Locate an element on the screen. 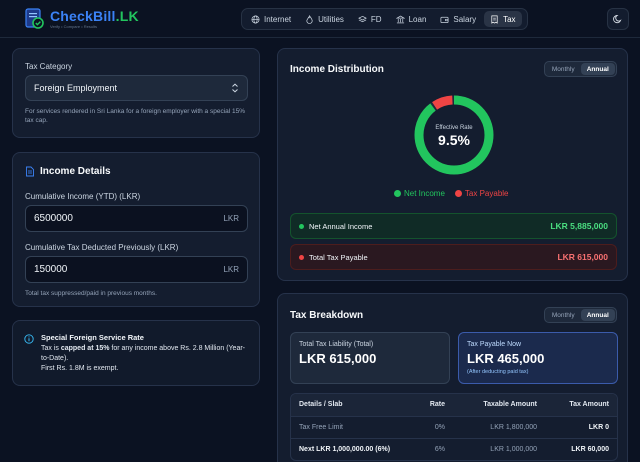 This screenshot has height=462, width=640. tax-deducted-label: Cumulative Tax Deducted Previously (LKR) is located at coordinates (102, 247).